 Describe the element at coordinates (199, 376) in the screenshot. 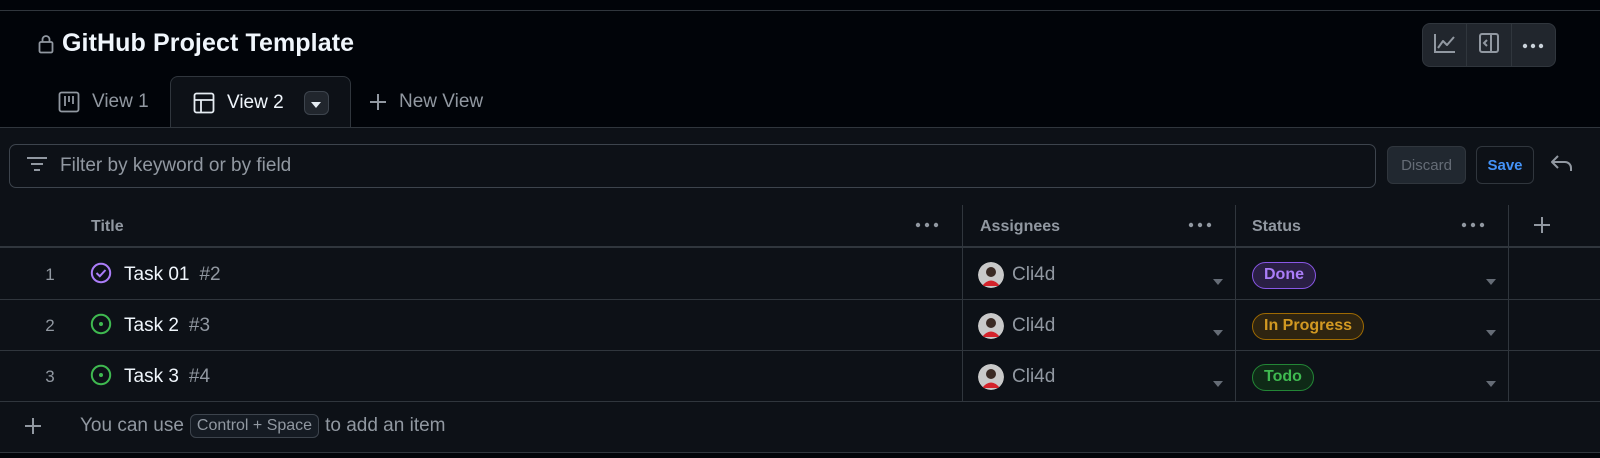

I see `issue-number: #4` at that location.